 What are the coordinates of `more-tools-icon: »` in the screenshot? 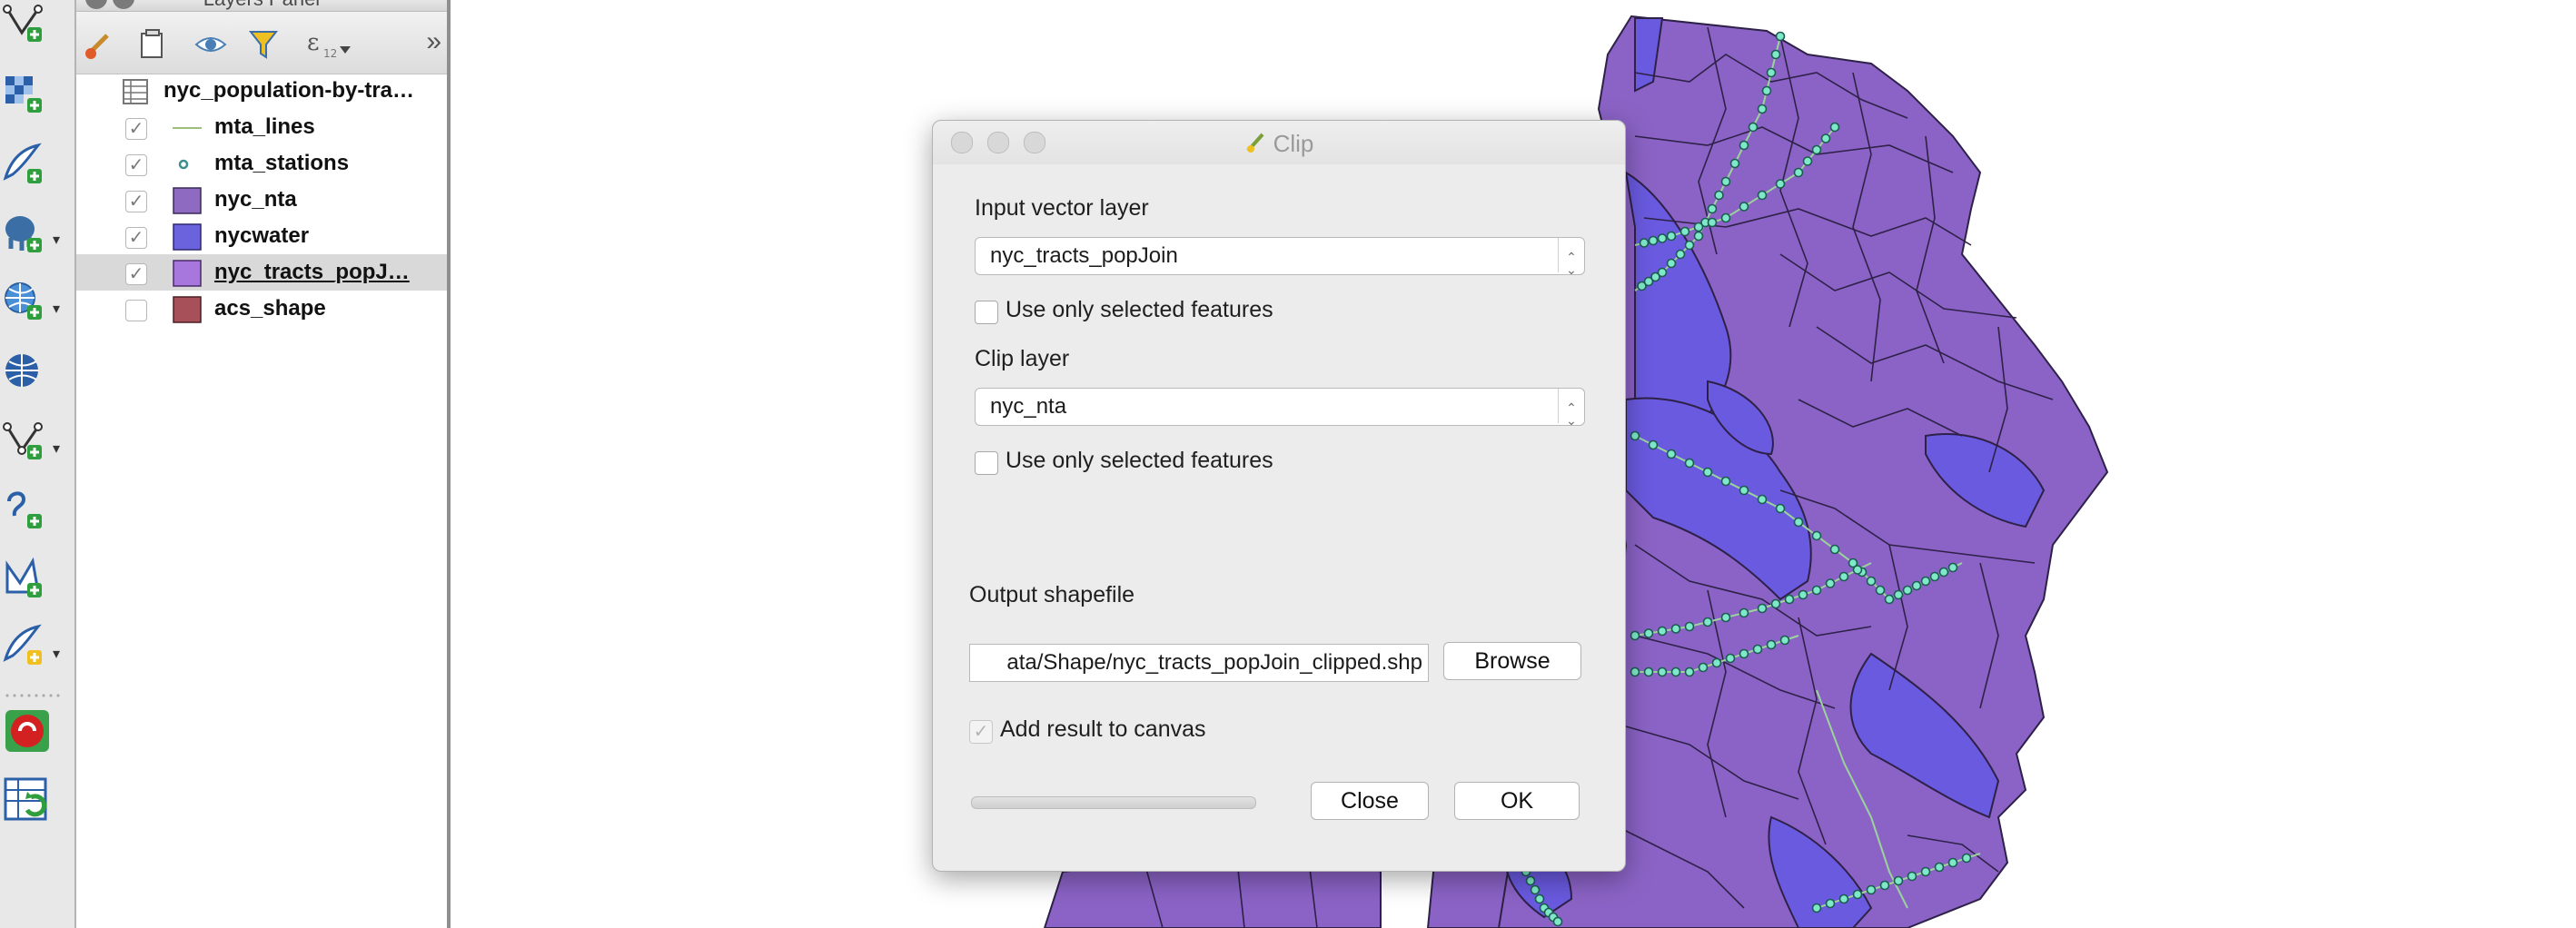 It's located at (433, 41).